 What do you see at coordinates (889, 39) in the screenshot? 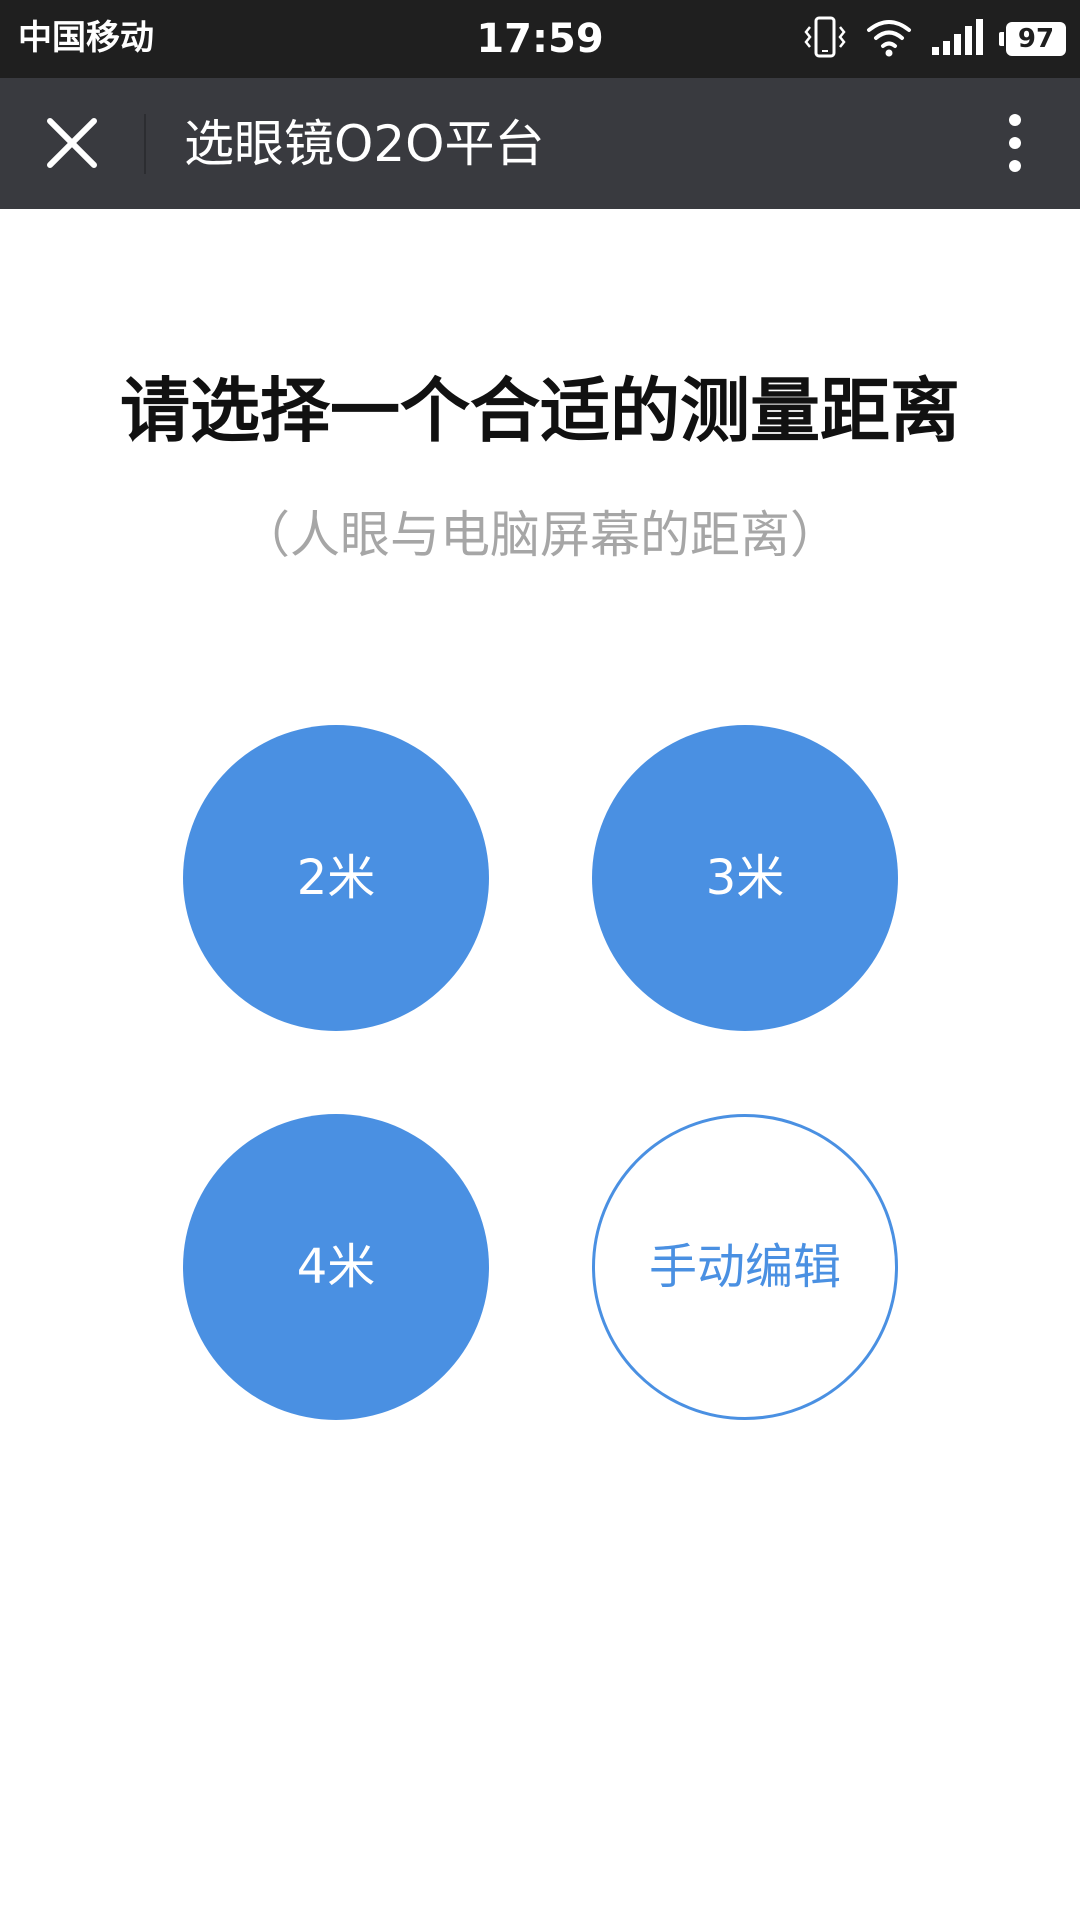
I see `wifi-icon` at bounding box center [889, 39].